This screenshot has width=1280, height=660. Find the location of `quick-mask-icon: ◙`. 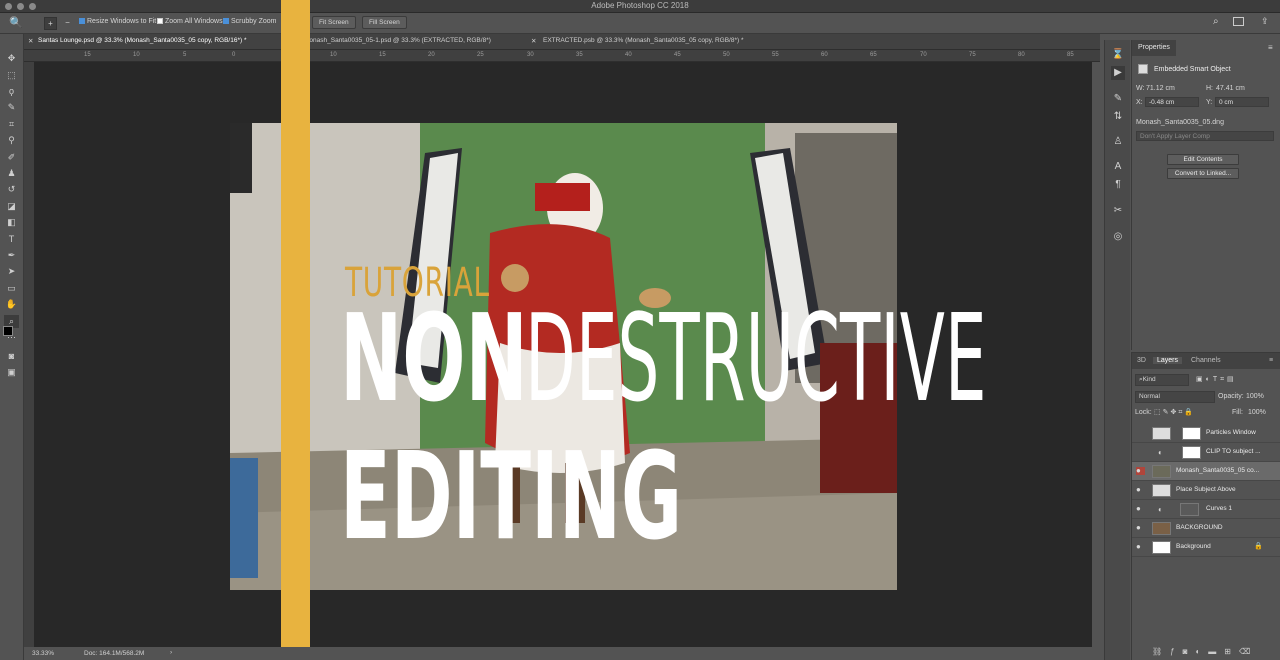

quick-mask-icon: ◙ is located at coordinates (11, 356).